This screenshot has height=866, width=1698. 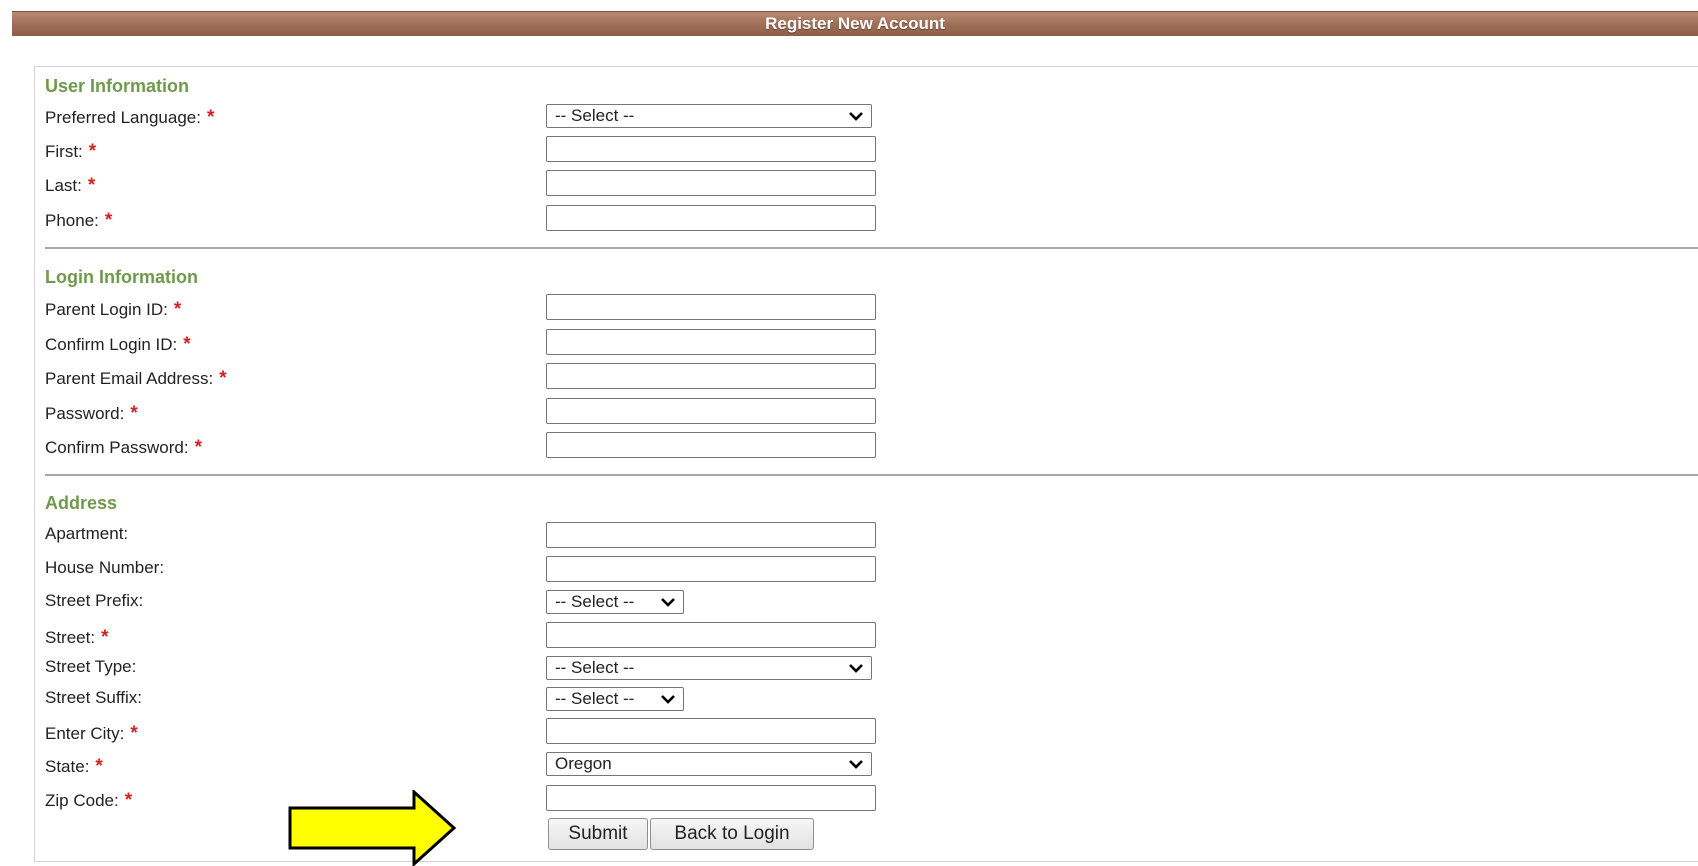 What do you see at coordinates (711, 798) in the screenshot?
I see `zip-code-input` at bounding box center [711, 798].